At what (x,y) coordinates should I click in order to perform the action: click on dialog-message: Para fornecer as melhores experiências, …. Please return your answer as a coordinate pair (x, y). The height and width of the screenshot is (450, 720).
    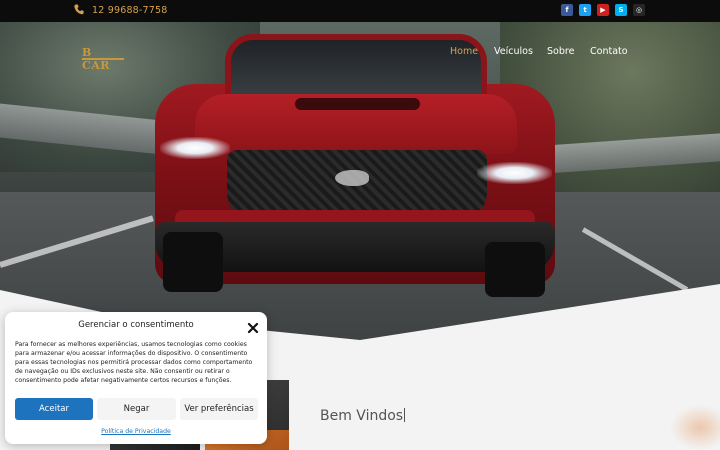
    Looking at the image, I should click on (134, 362).